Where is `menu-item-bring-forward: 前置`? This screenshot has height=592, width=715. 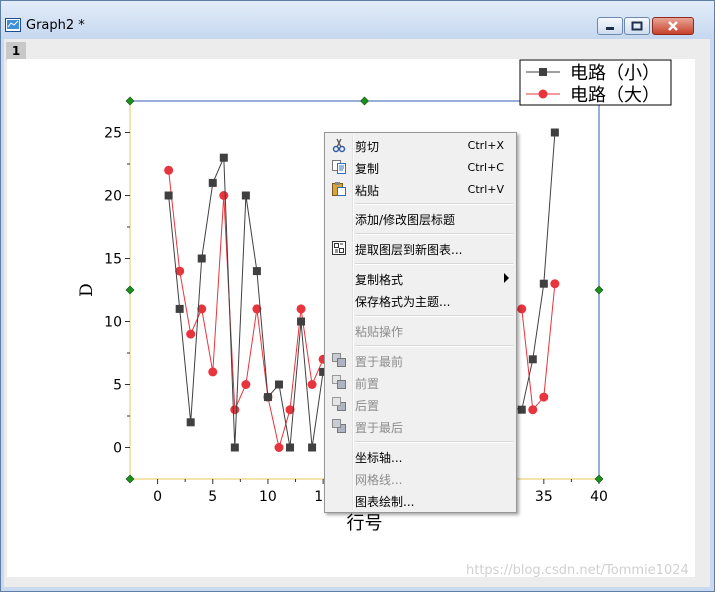 menu-item-bring-forward: 前置 is located at coordinates (420, 382).